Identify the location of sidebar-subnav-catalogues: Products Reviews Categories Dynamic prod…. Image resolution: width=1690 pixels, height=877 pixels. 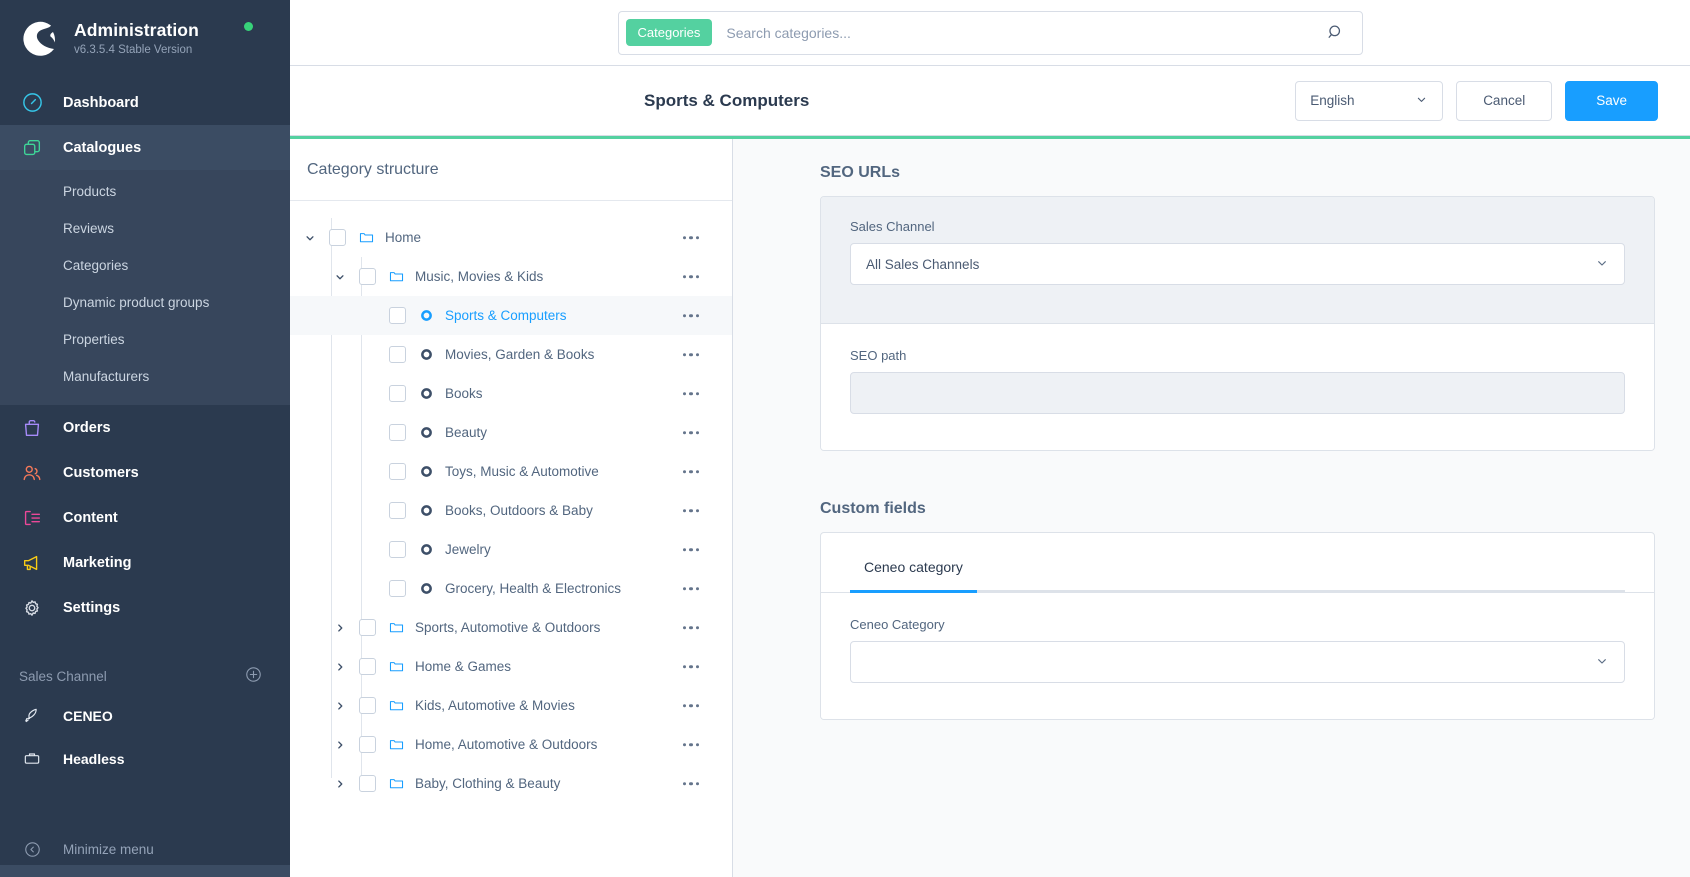
(145, 287).